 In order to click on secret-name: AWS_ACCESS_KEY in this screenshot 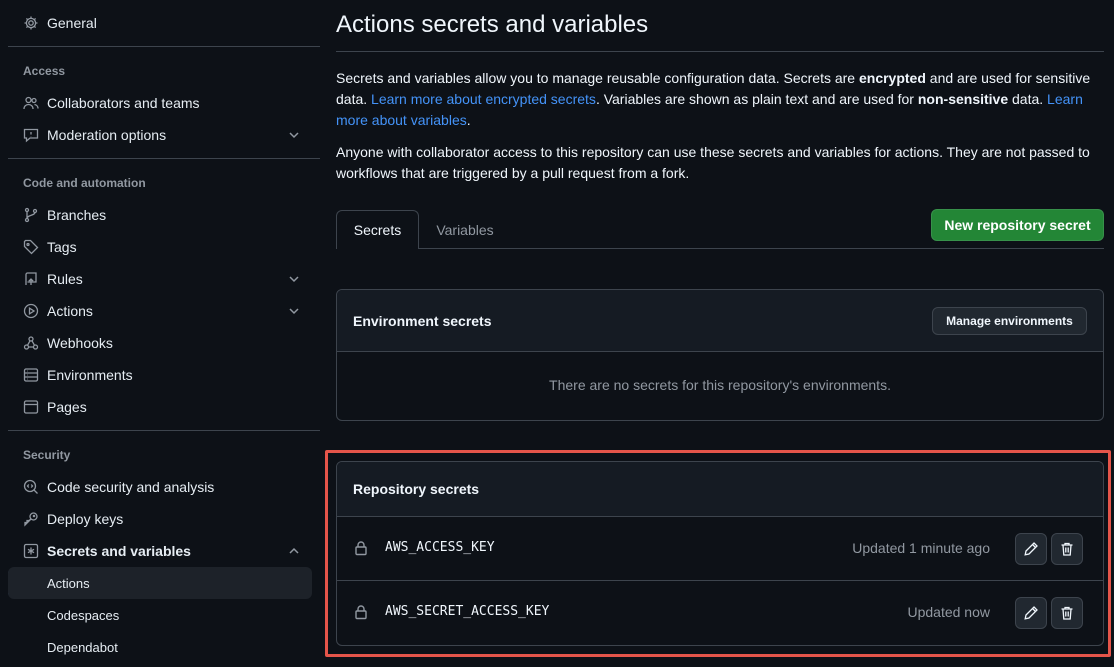, I will do `click(440, 547)`.